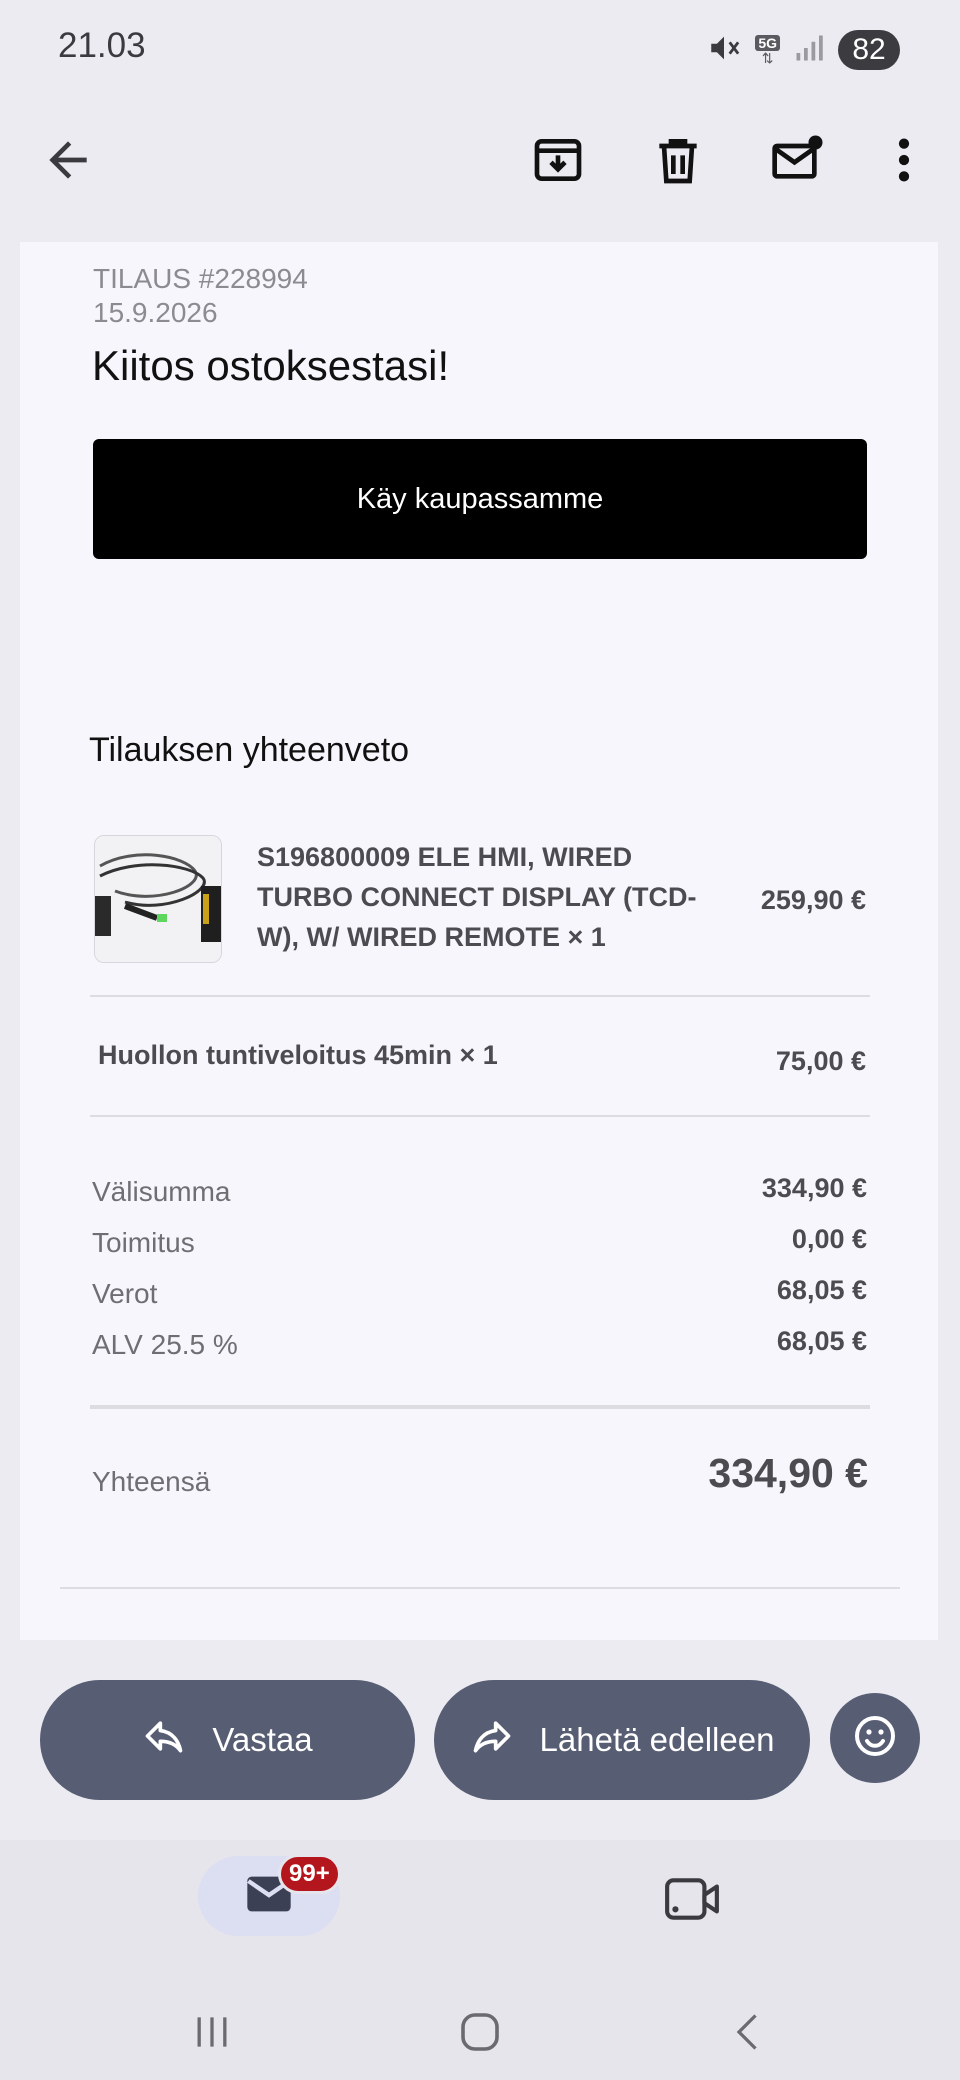 The image size is (960, 2080). Describe the element at coordinates (200, 278) in the screenshot. I see `order-number: TILAUS #228994` at that location.